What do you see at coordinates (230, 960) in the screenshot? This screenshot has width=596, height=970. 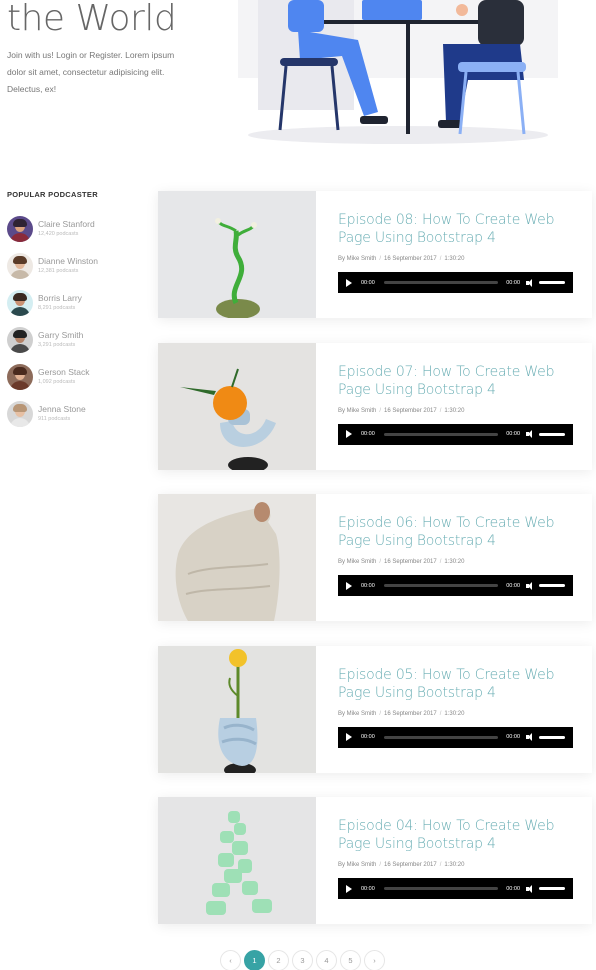 I see `pagination-prev: ‹` at bounding box center [230, 960].